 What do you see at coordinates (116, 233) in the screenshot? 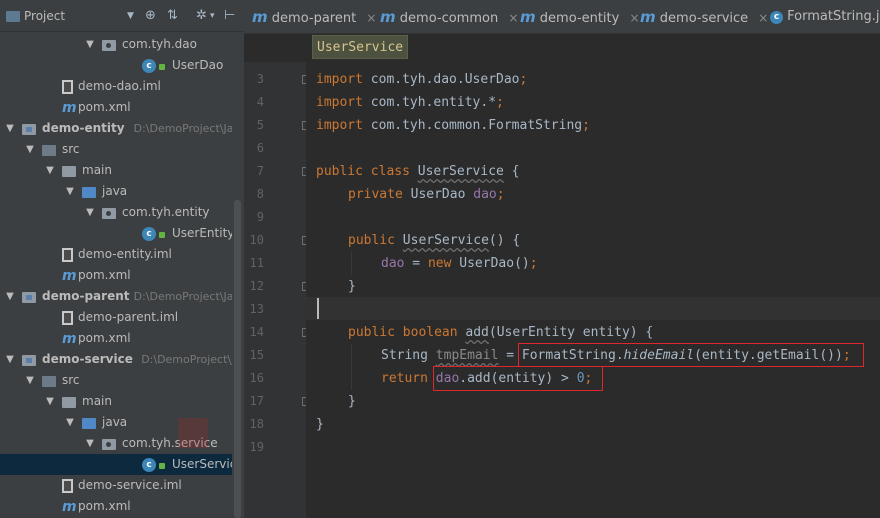
I see `tree-item-userentity: c UserEntity` at bounding box center [116, 233].